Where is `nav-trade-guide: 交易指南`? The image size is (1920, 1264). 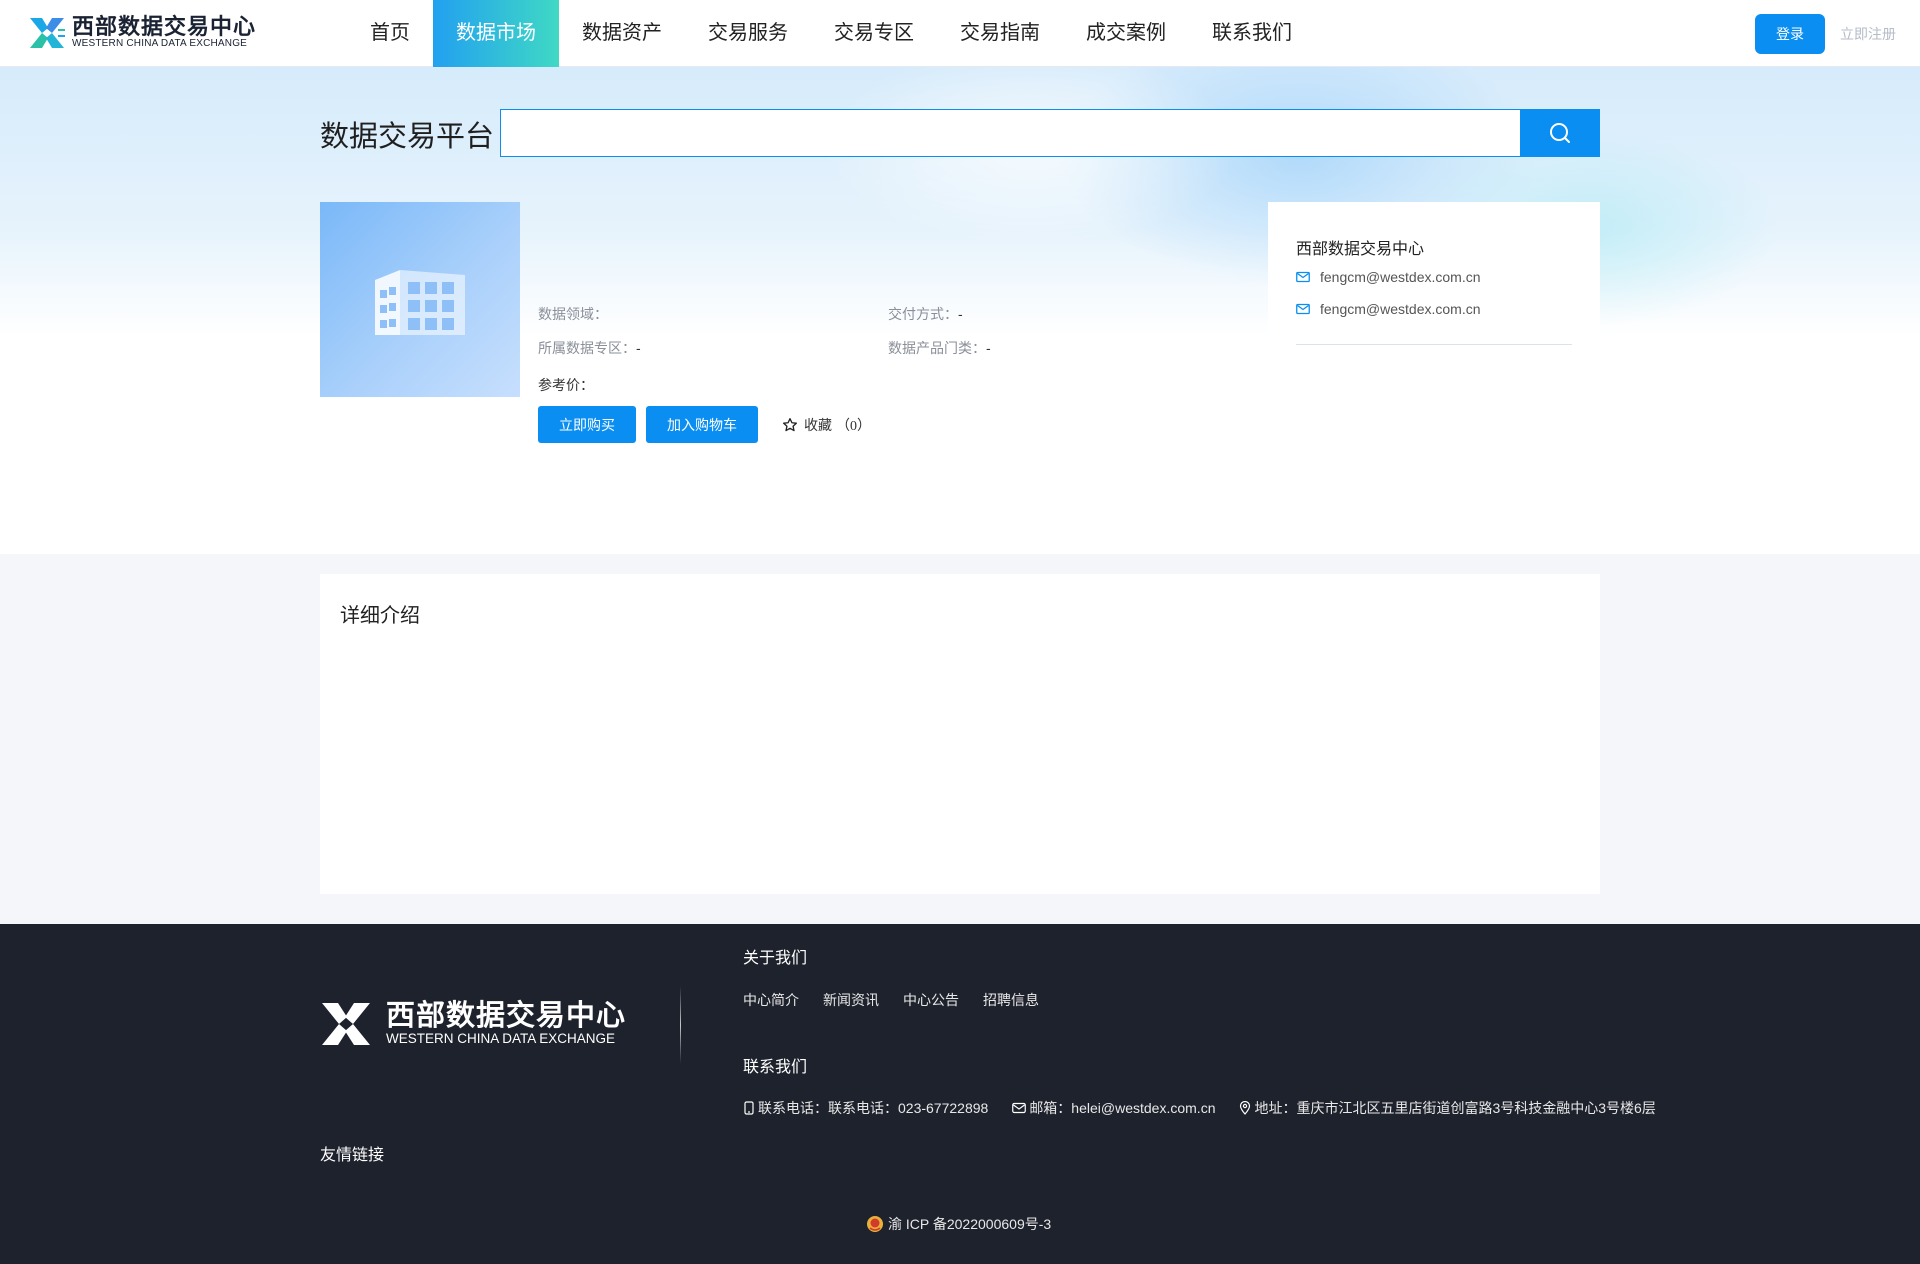
nav-trade-guide: 交易指南 is located at coordinates (1000, 33).